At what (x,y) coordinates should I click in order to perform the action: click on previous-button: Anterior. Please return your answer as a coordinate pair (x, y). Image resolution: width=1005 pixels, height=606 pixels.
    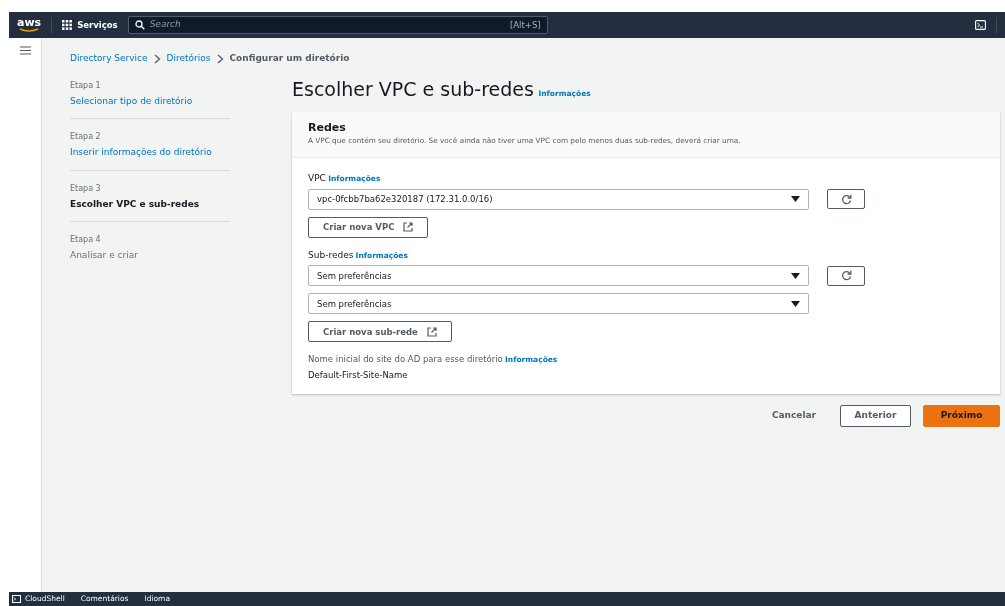
    Looking at the image, I should click on (875, 415).